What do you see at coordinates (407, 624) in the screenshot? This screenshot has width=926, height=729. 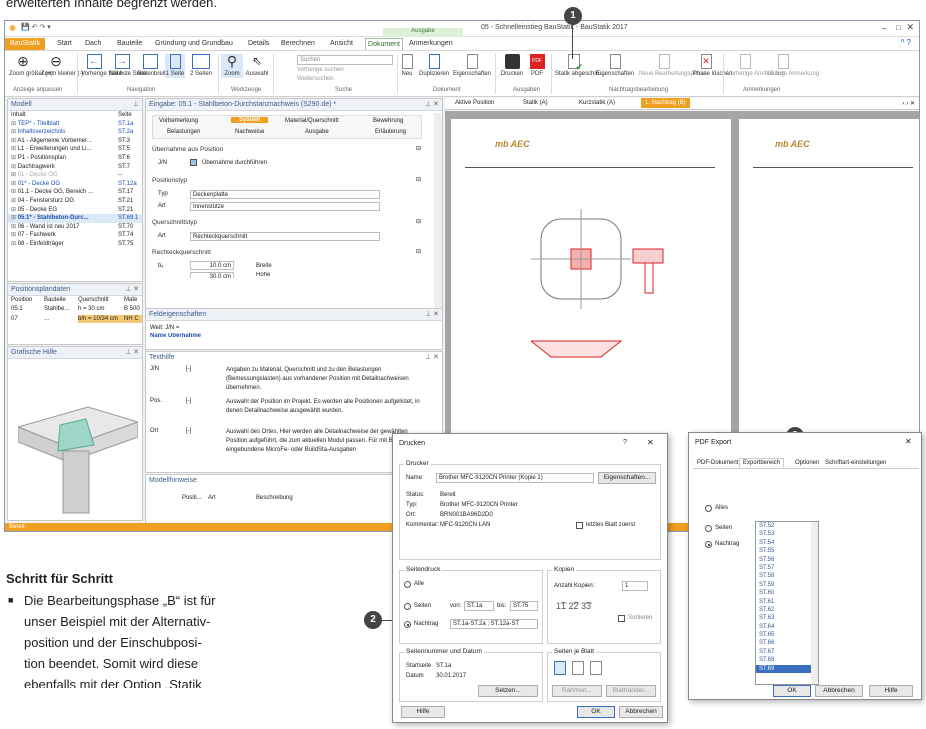 I see `radio-nachtrag` at bounding box center [407, 624].